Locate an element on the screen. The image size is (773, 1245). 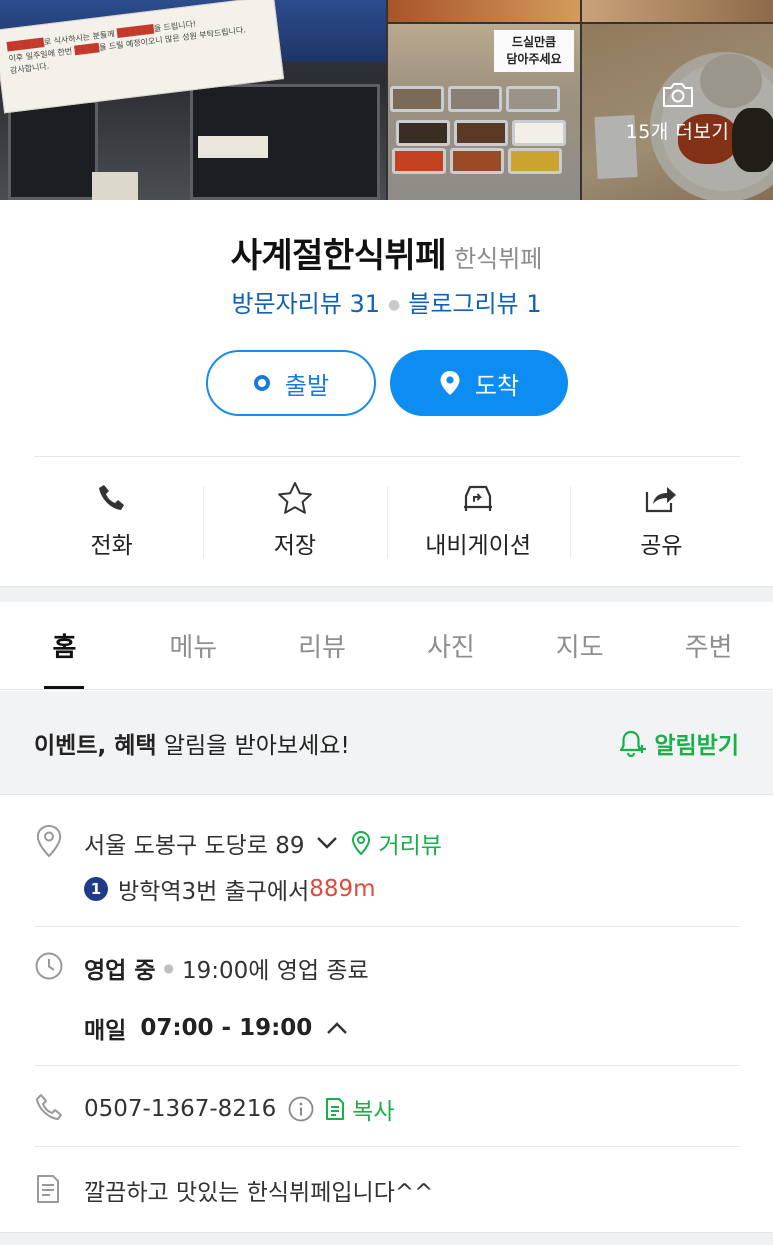
arrive-route-button: 도착 is located at coordinates (479, 383).